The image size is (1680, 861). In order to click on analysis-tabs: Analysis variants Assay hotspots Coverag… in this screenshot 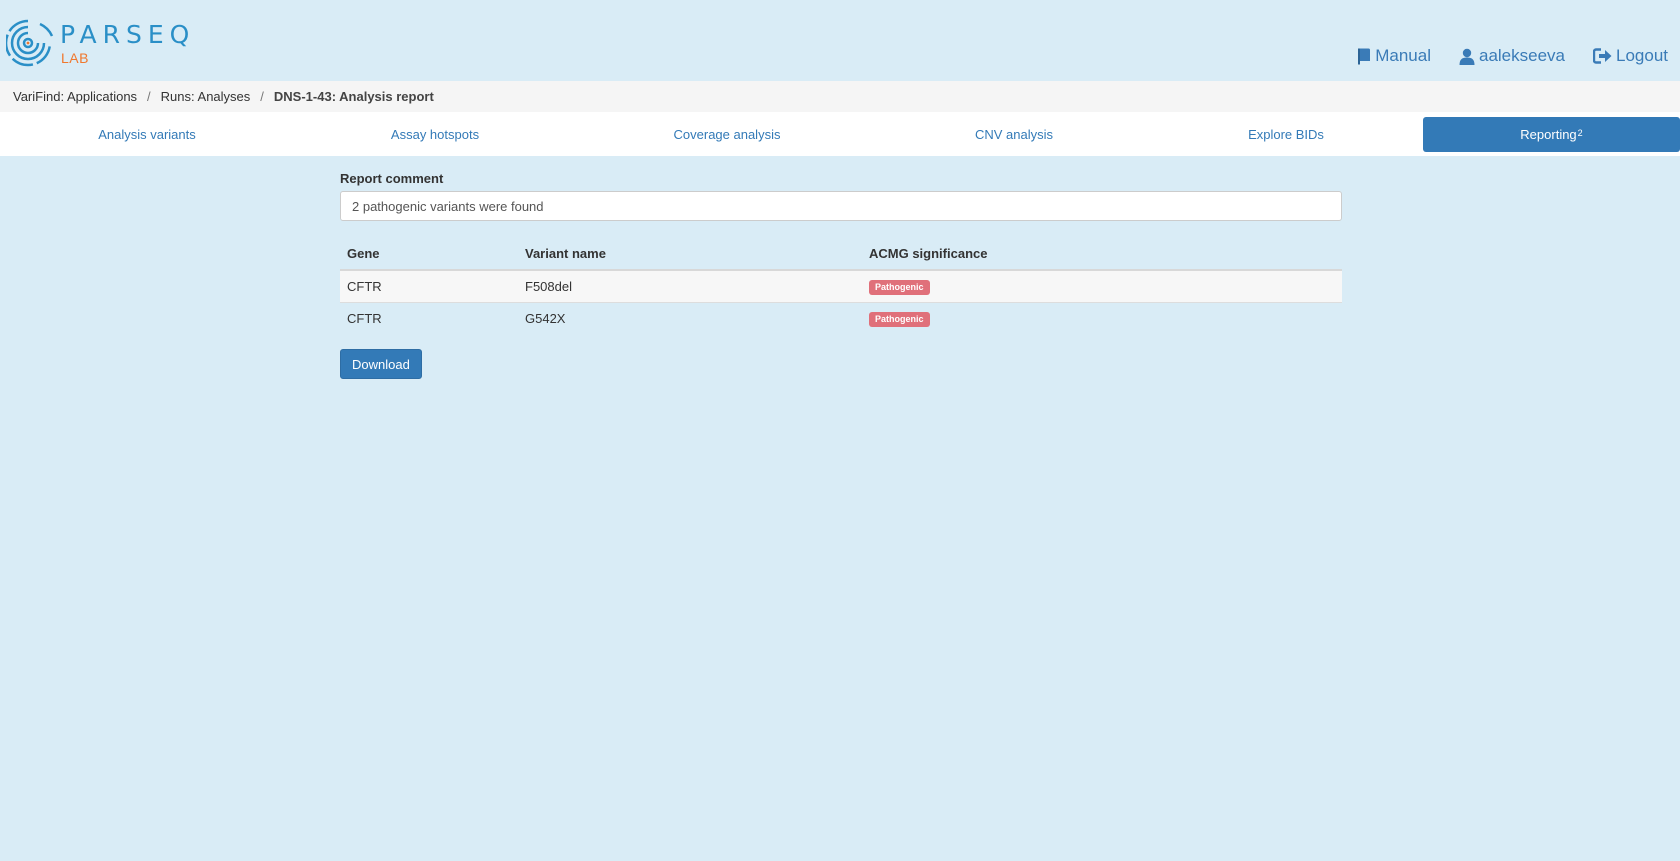, I will do `click(840, 134)`.